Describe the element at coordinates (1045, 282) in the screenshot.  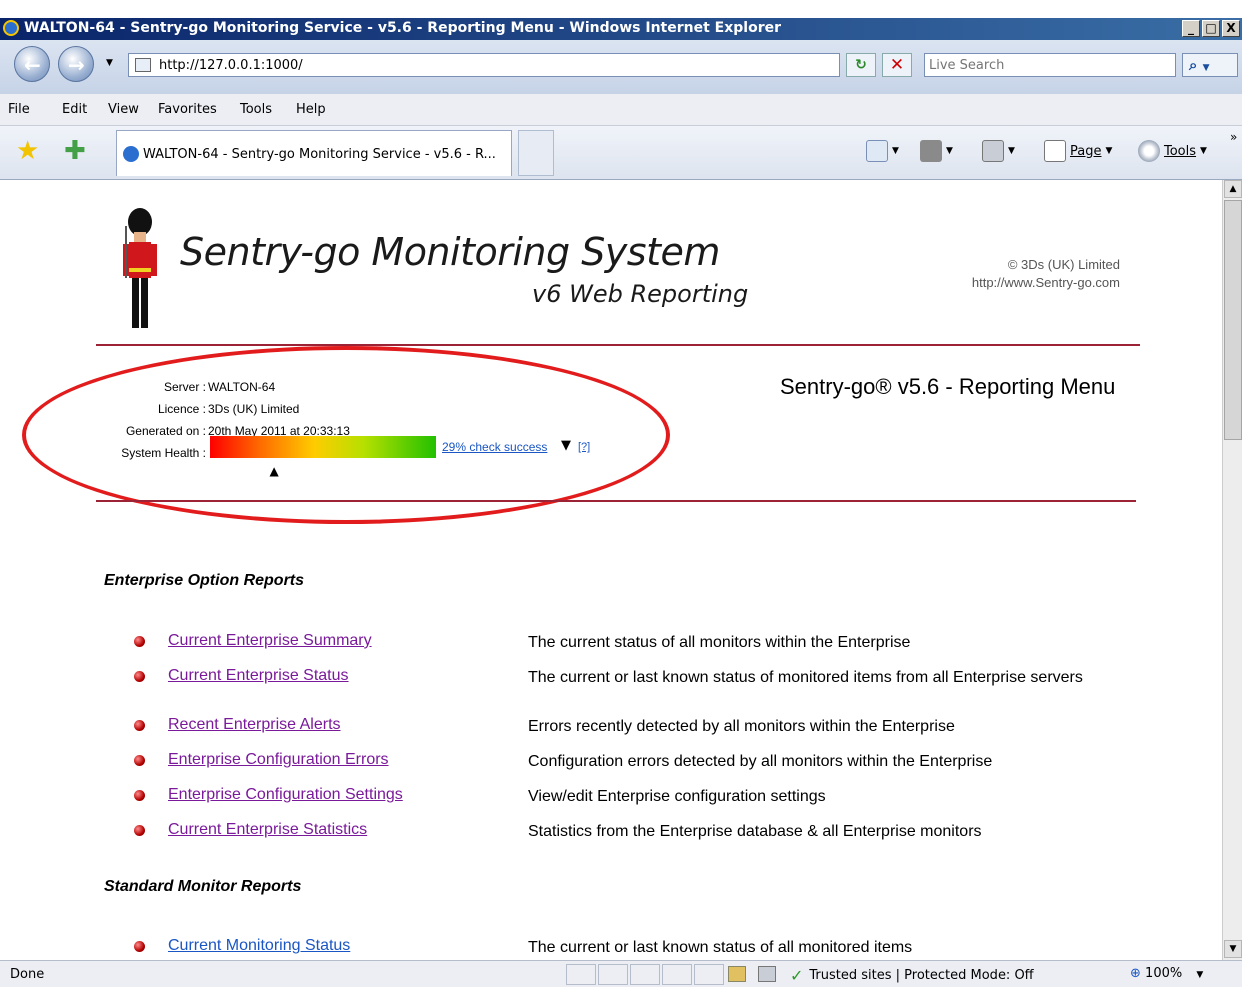
I see `website-text: http://www.Sentry-go.com` at that location.